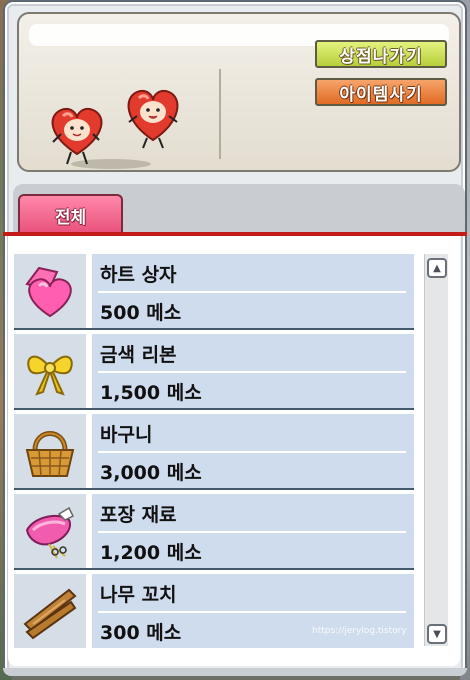 This screenshot has height=680, width=470. I want to click on category-tab-bar: 전체, so click(239, 210).